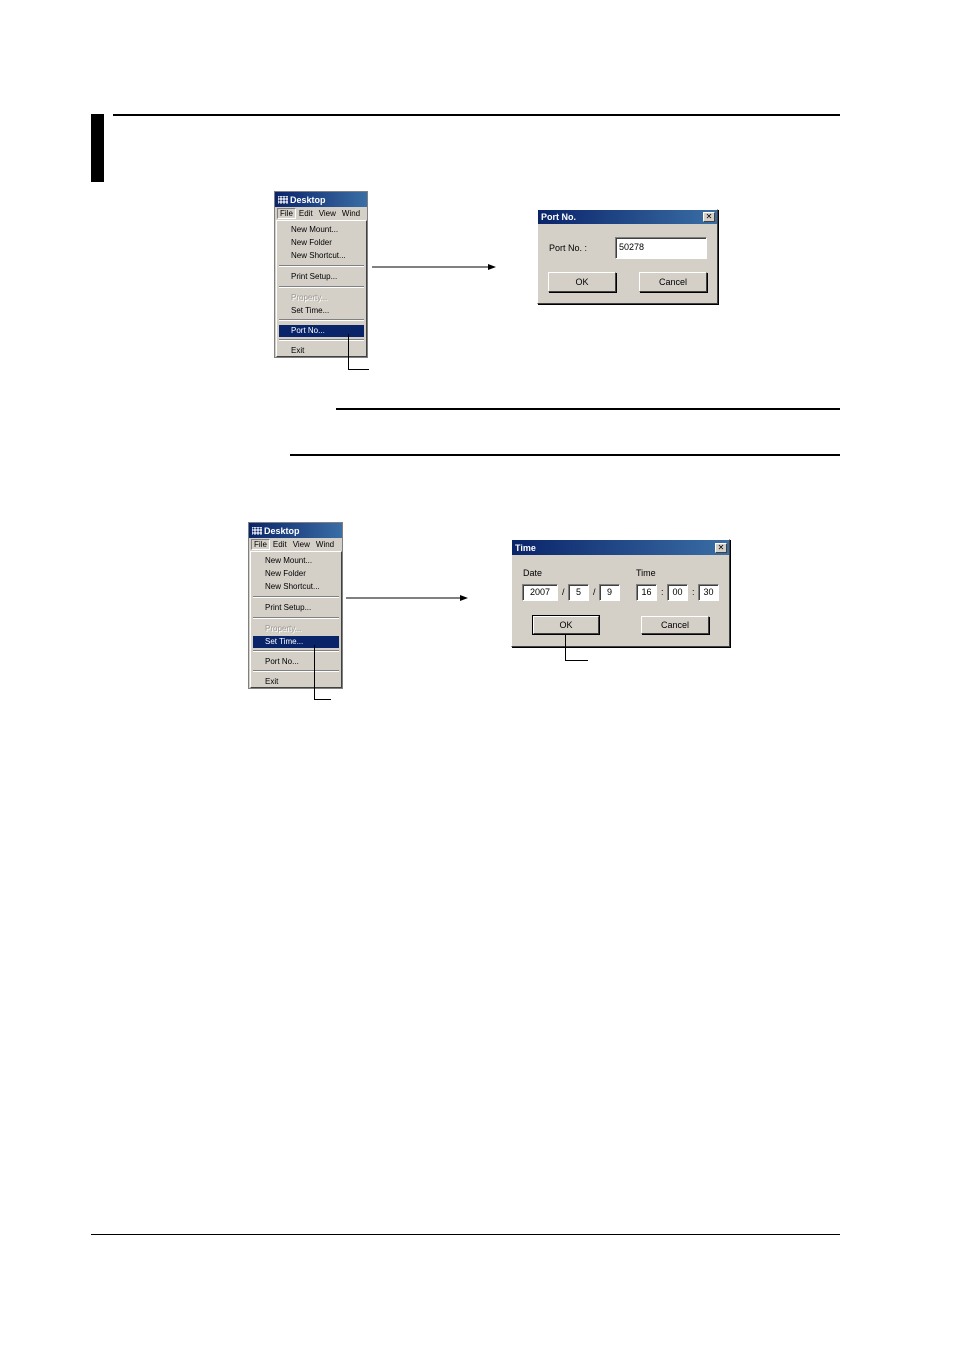 The image size is (954, 1350). I want to click on date-label: Date, so click(533, 573).